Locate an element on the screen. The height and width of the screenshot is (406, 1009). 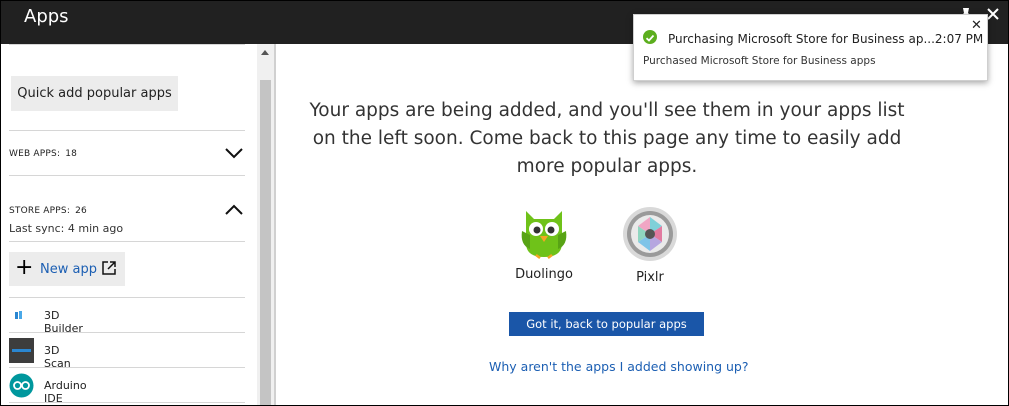
success-check-icon is located at coordinates (650, 37).